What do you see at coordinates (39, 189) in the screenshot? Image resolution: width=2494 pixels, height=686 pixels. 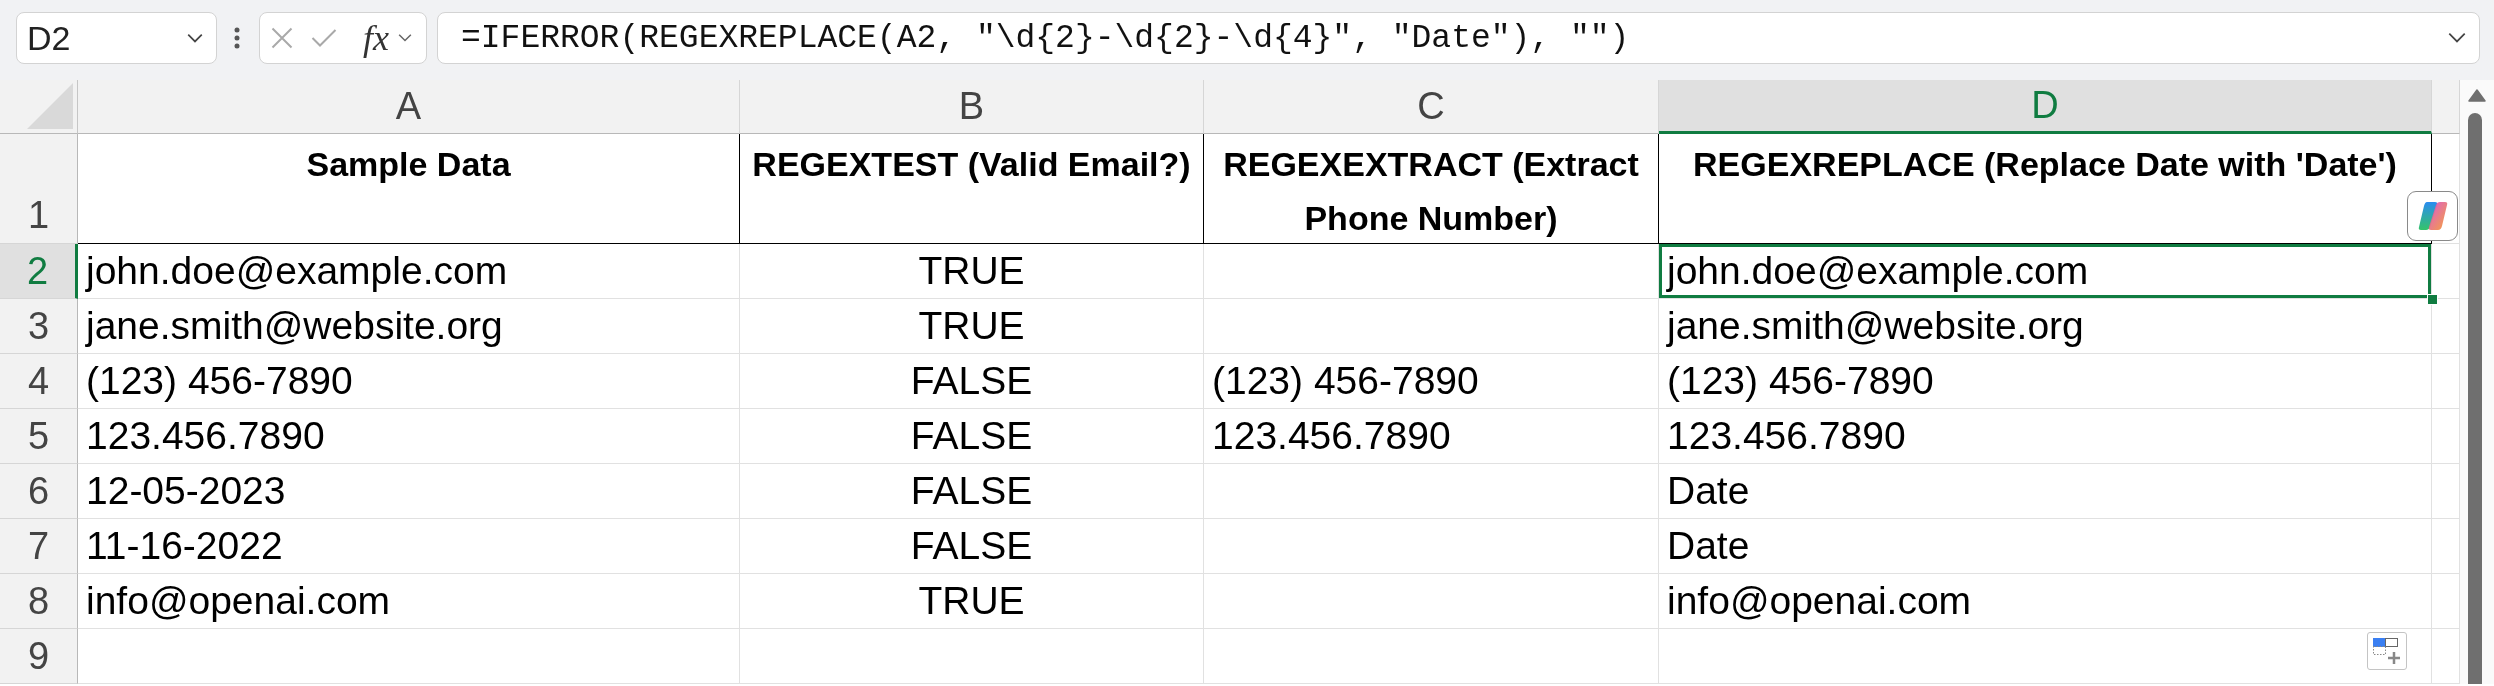 I see `row-header: 1` at bounding box center [39, 189].